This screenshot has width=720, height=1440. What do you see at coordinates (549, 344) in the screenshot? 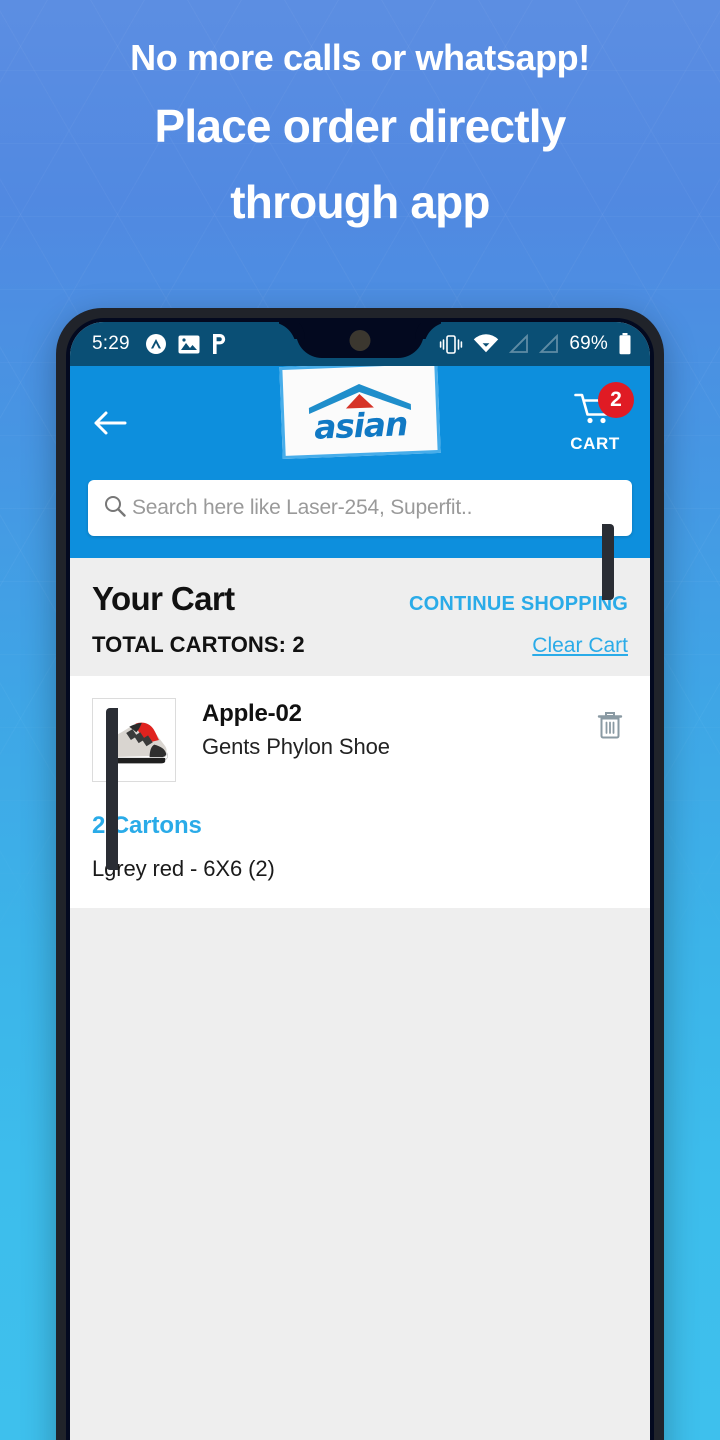
I see `sim2-no-signal-icon` at bounding box center [549, 344].